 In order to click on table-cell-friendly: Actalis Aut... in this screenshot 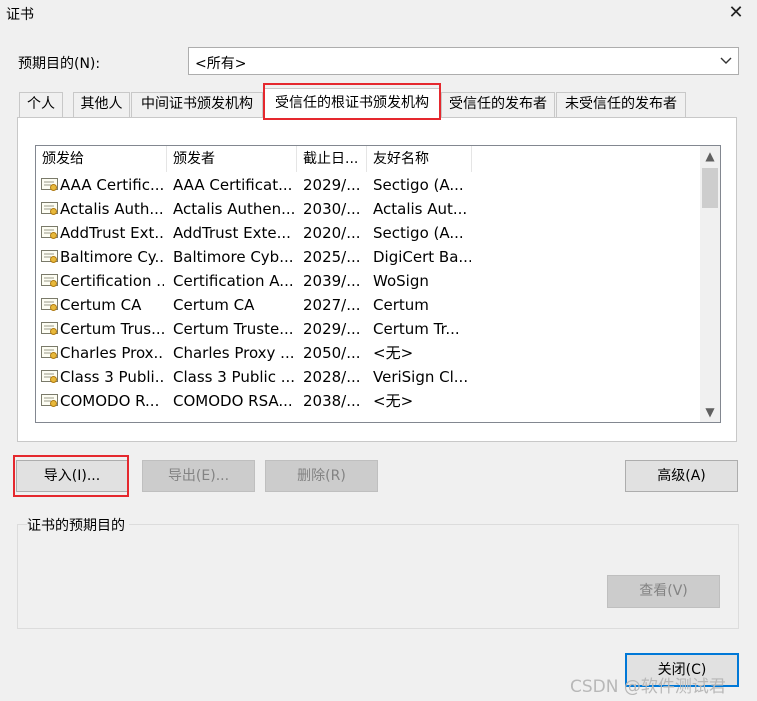, I will do `click(420, 209)`.